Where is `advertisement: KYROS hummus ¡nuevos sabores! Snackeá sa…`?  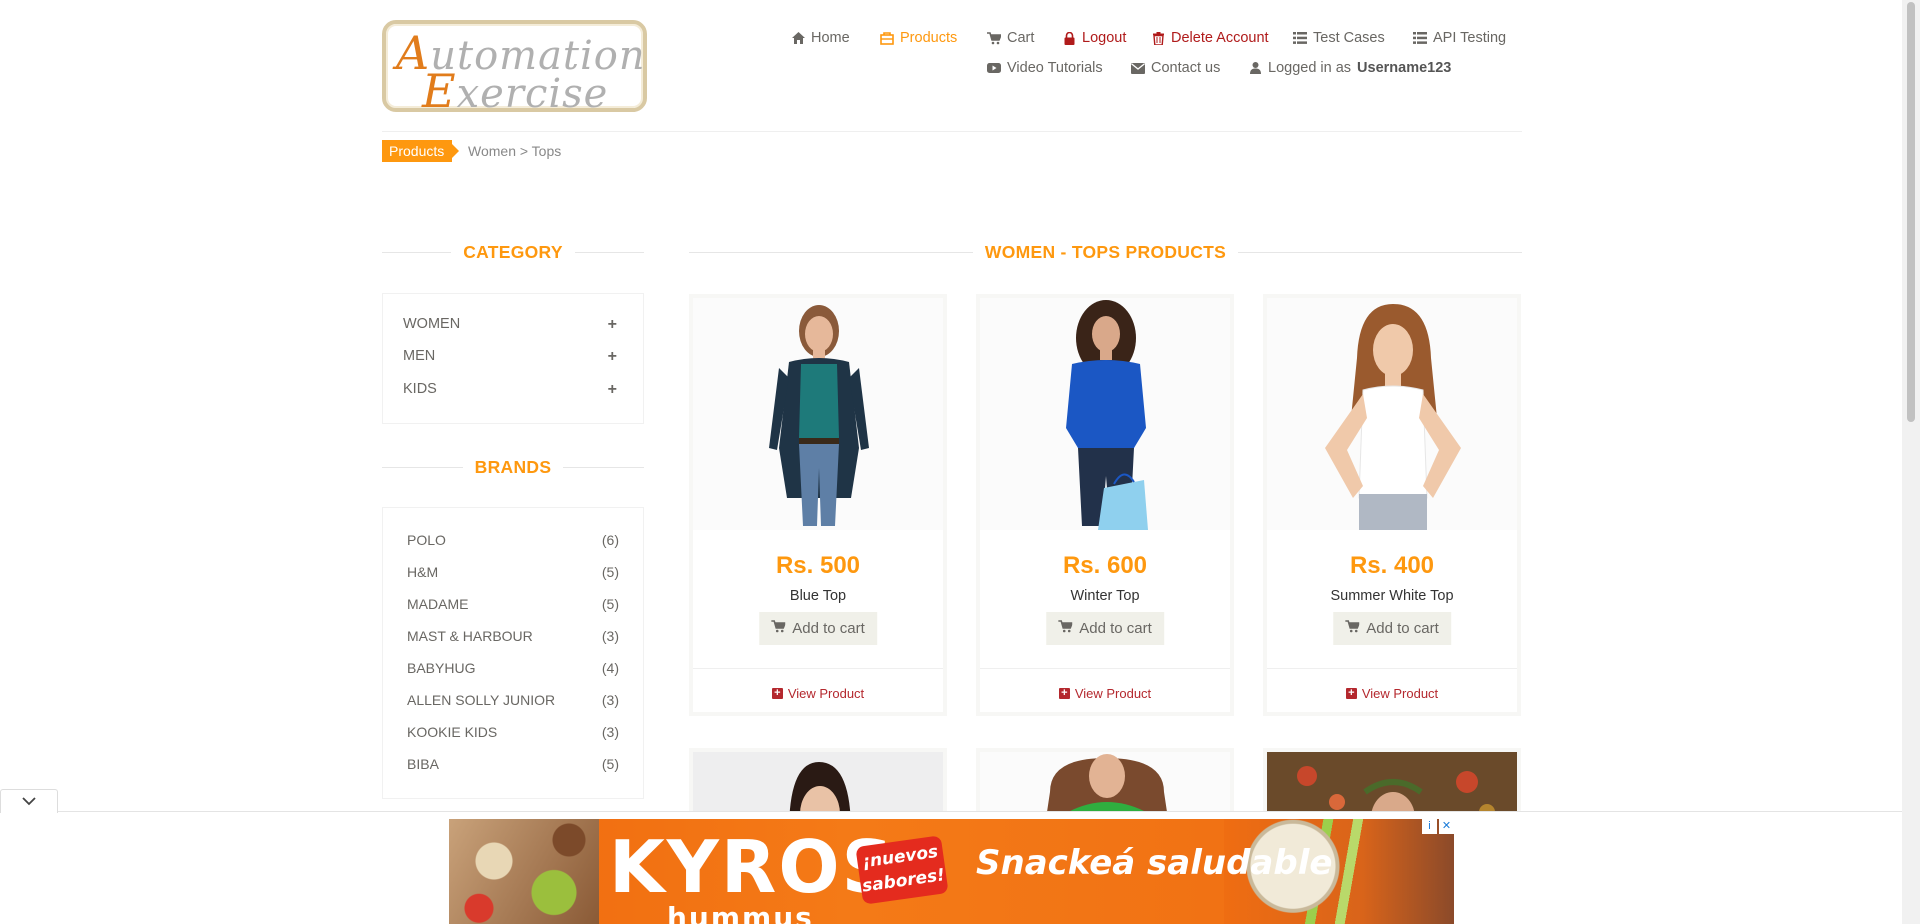
advertisement: KYROS hummus ¡nuevos sabores! Snackeá sa… is located at coordinates (951, 871).